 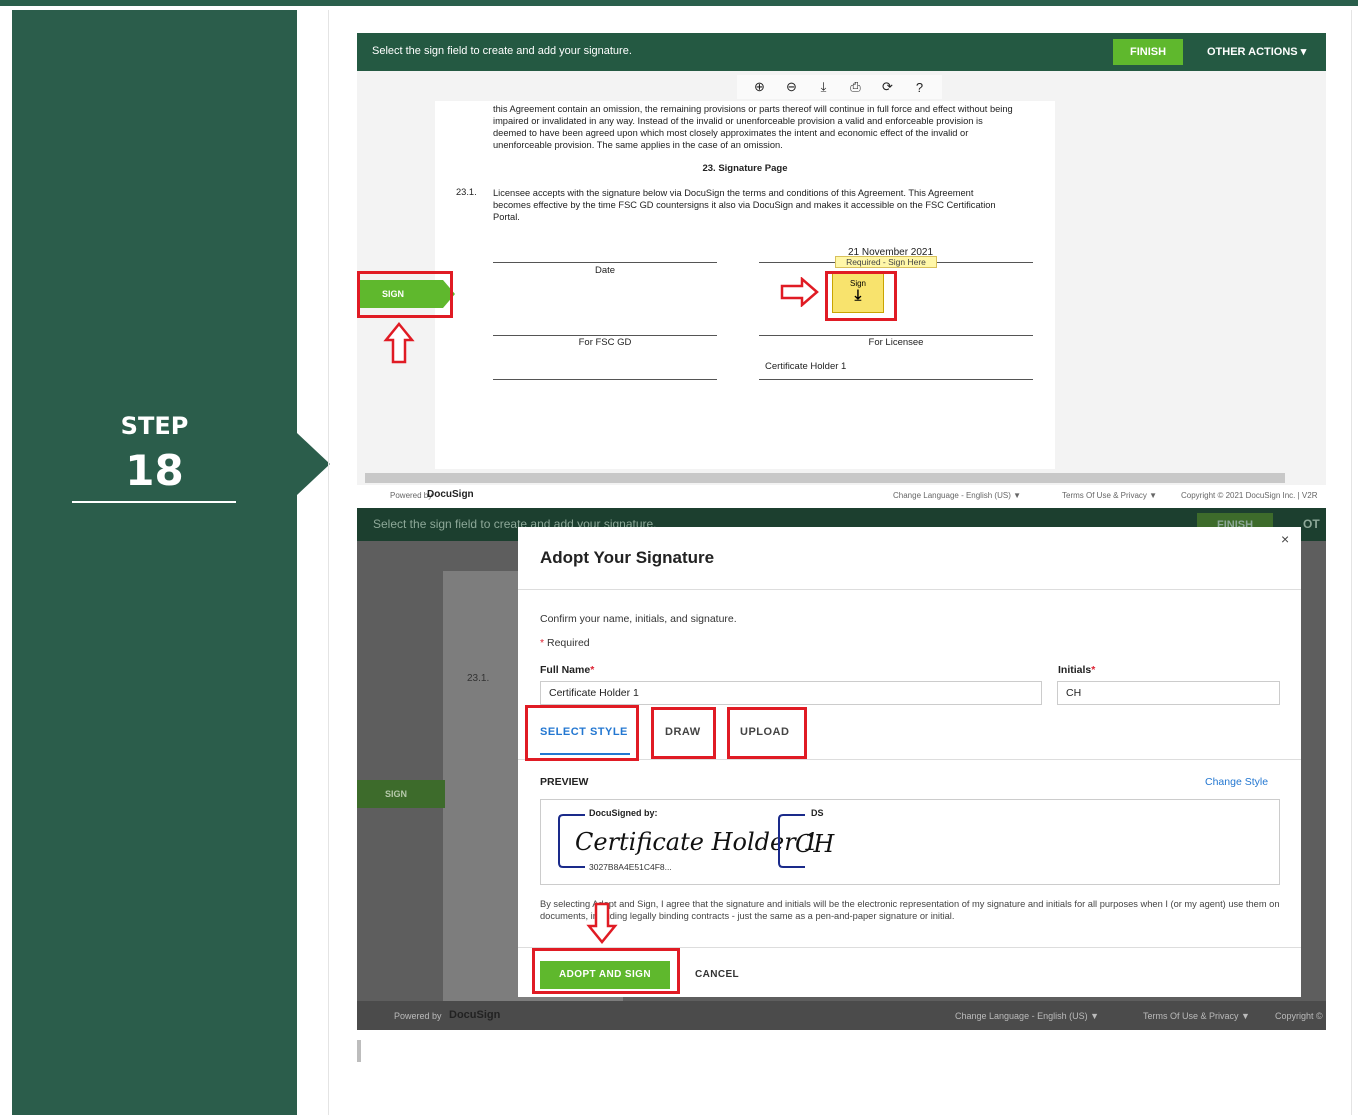 What do you see at coordinates (1256, 51) in the screenshot?
I see `other-actions-menu: OTHER ACTIONS ▾` at bounding box center [1256, 51].